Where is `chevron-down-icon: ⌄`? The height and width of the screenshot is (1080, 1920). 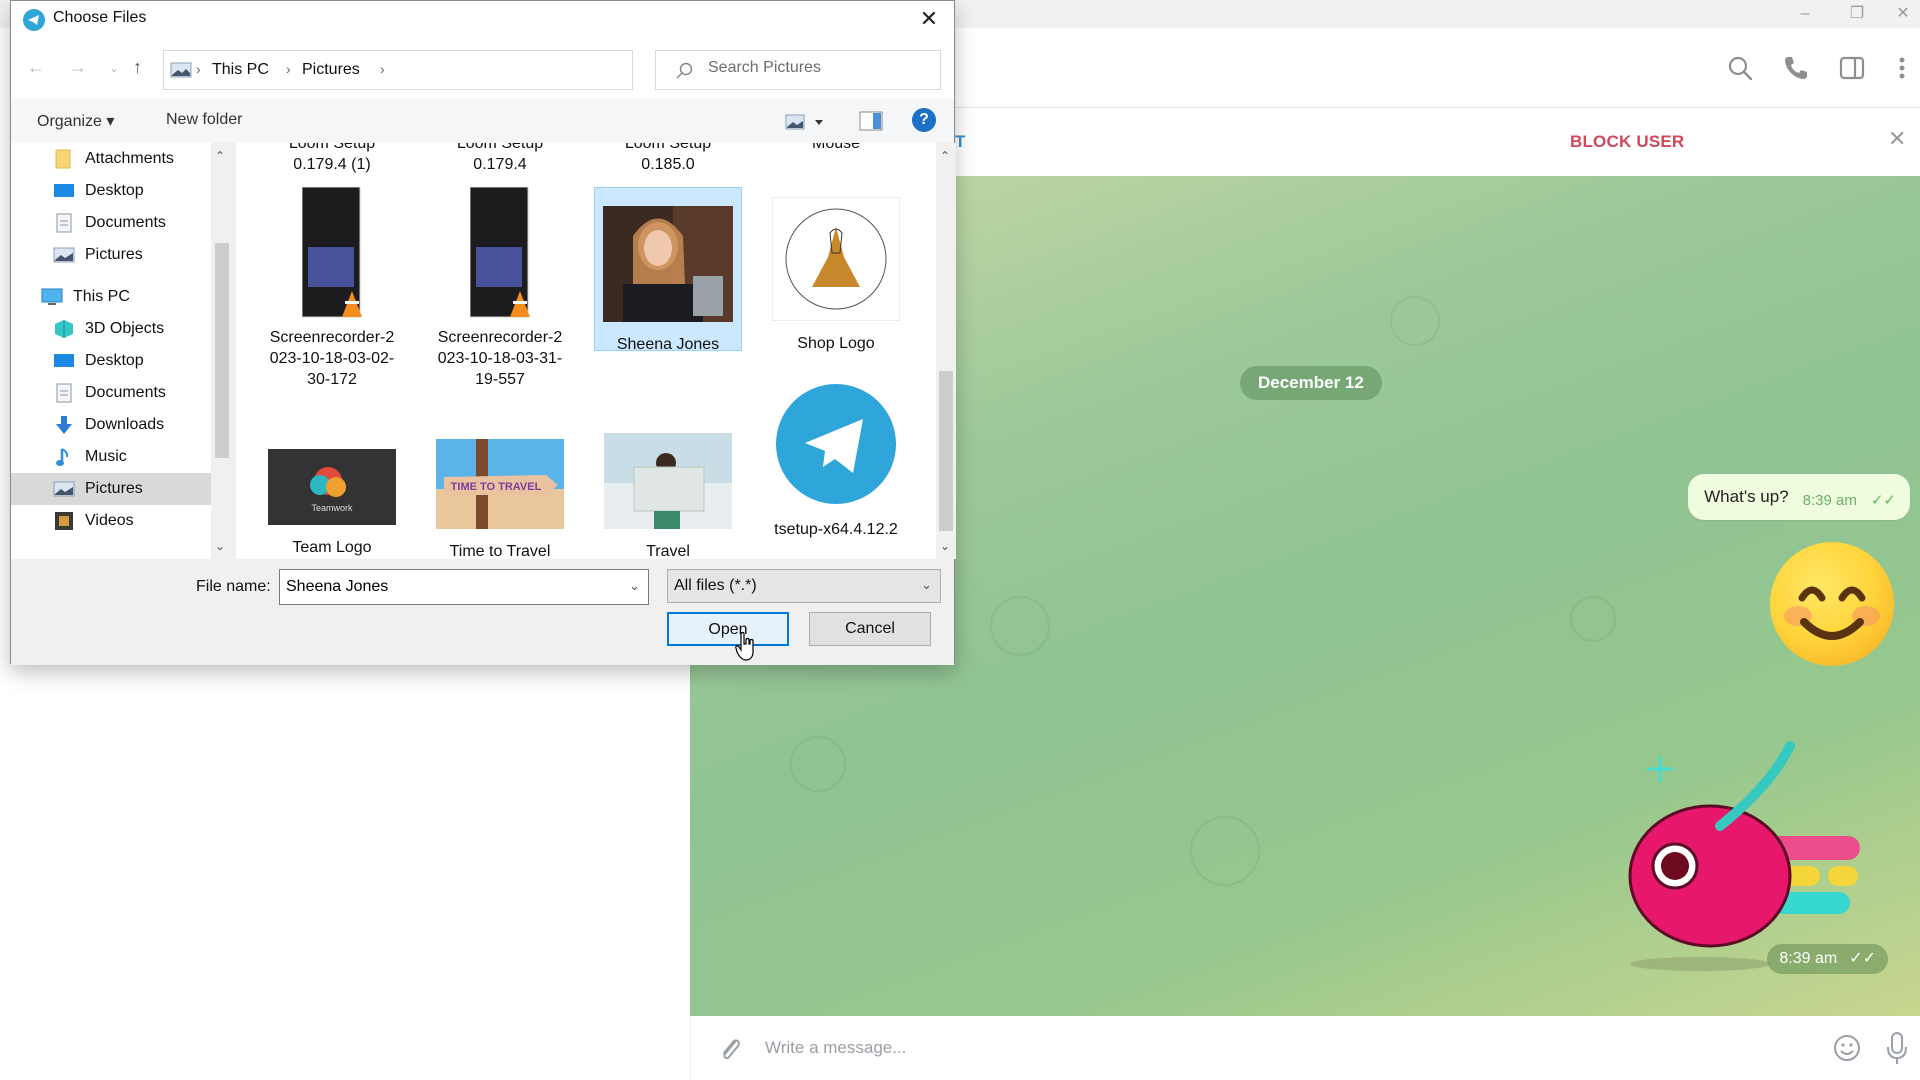
chevron-down-icon: ⌄ is located at coordinates (634, 586).